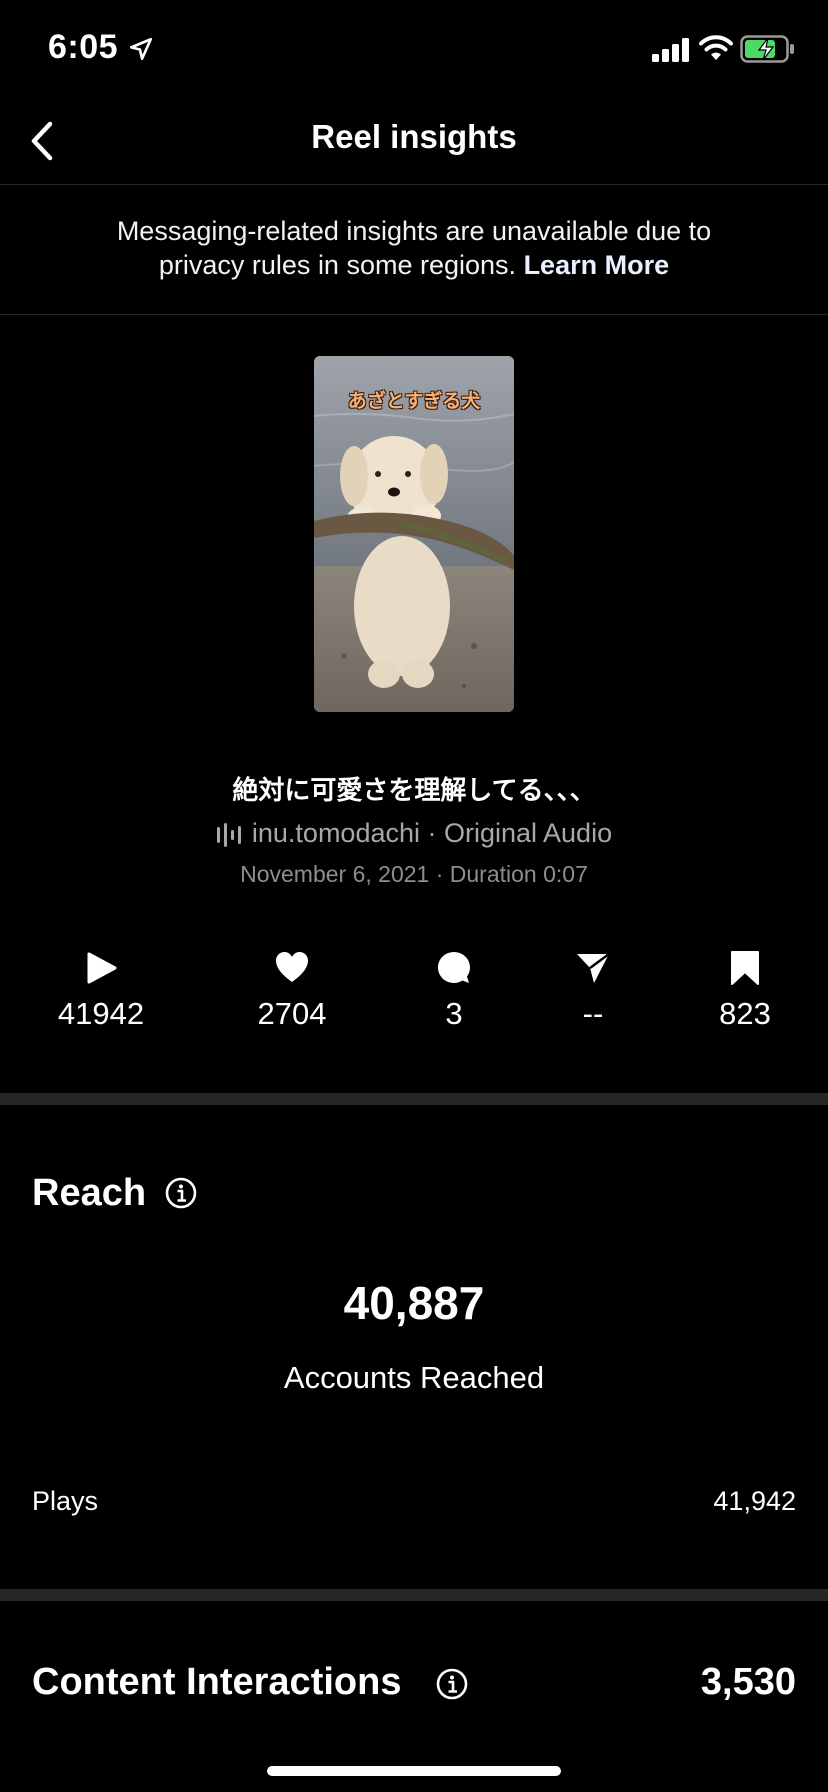 The height and width of the screenshot is (1792, 828). What do you see at coordinates (292, 1013) in the screenshot?
I see `likes-count: 2704` at bounding box center [292, 1013].